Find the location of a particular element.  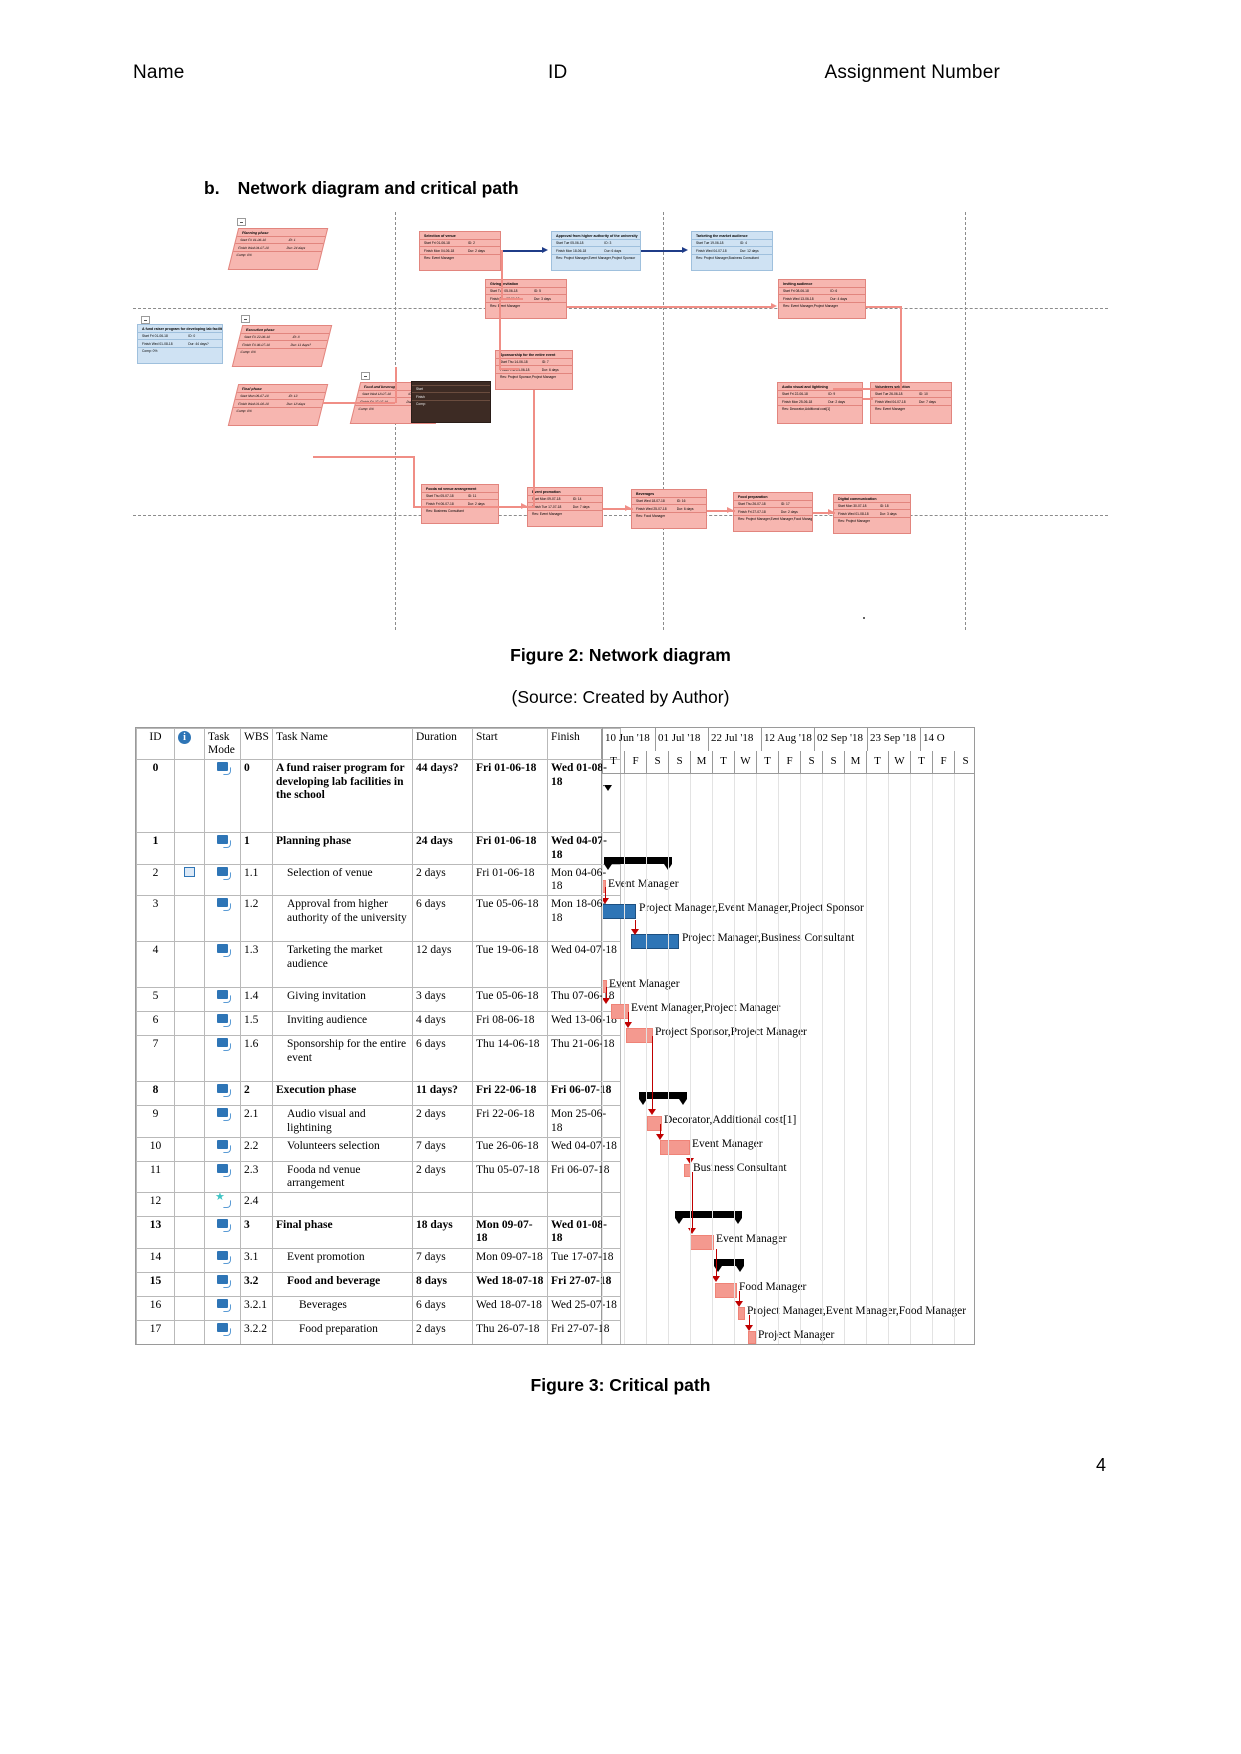

cell-start: Mon 30-07-18 is located at coordinates (510, 1343).